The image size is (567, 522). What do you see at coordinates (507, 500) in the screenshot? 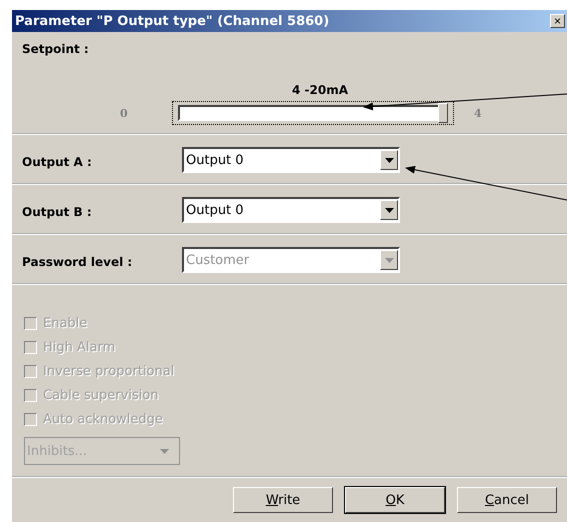
I see `dialog-button: Cancel` at bounding box center [507, 500].